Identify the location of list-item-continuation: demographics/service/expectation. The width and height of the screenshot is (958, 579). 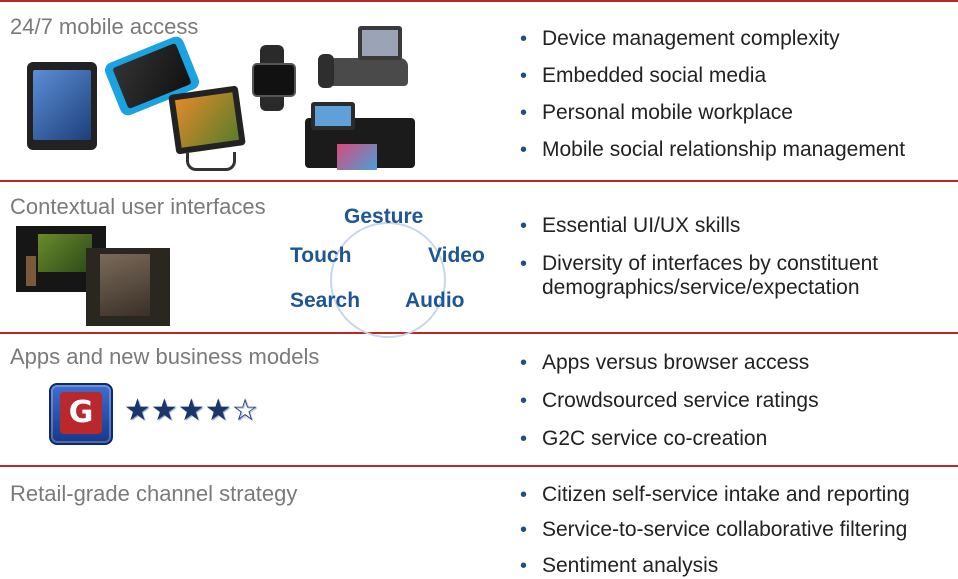
(701, 287).